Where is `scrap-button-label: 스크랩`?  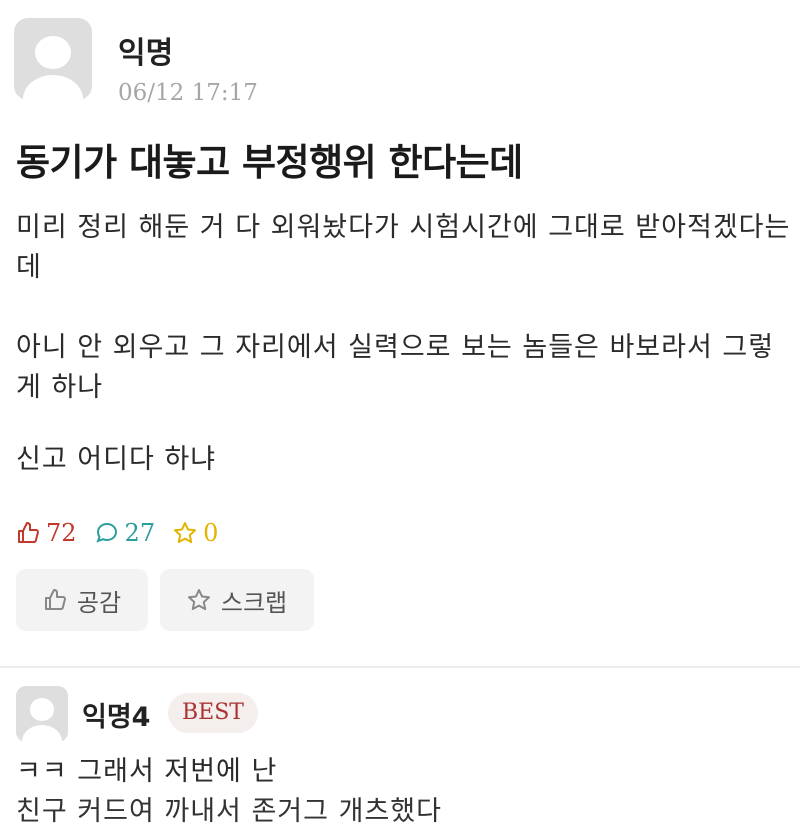
scrap-button-label: 스크랩 is located at coordinates (254, 603).